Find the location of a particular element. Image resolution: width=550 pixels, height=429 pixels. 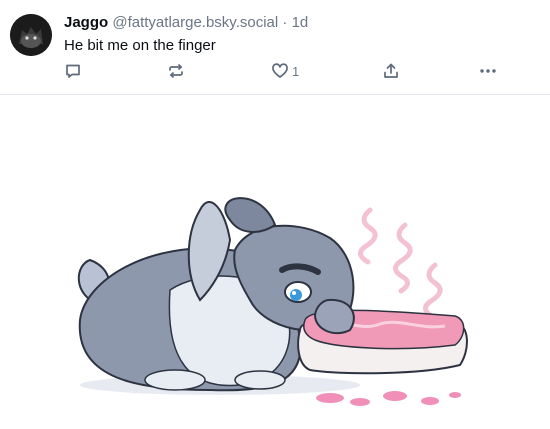

more-icon is located at coordinates (488, 71).